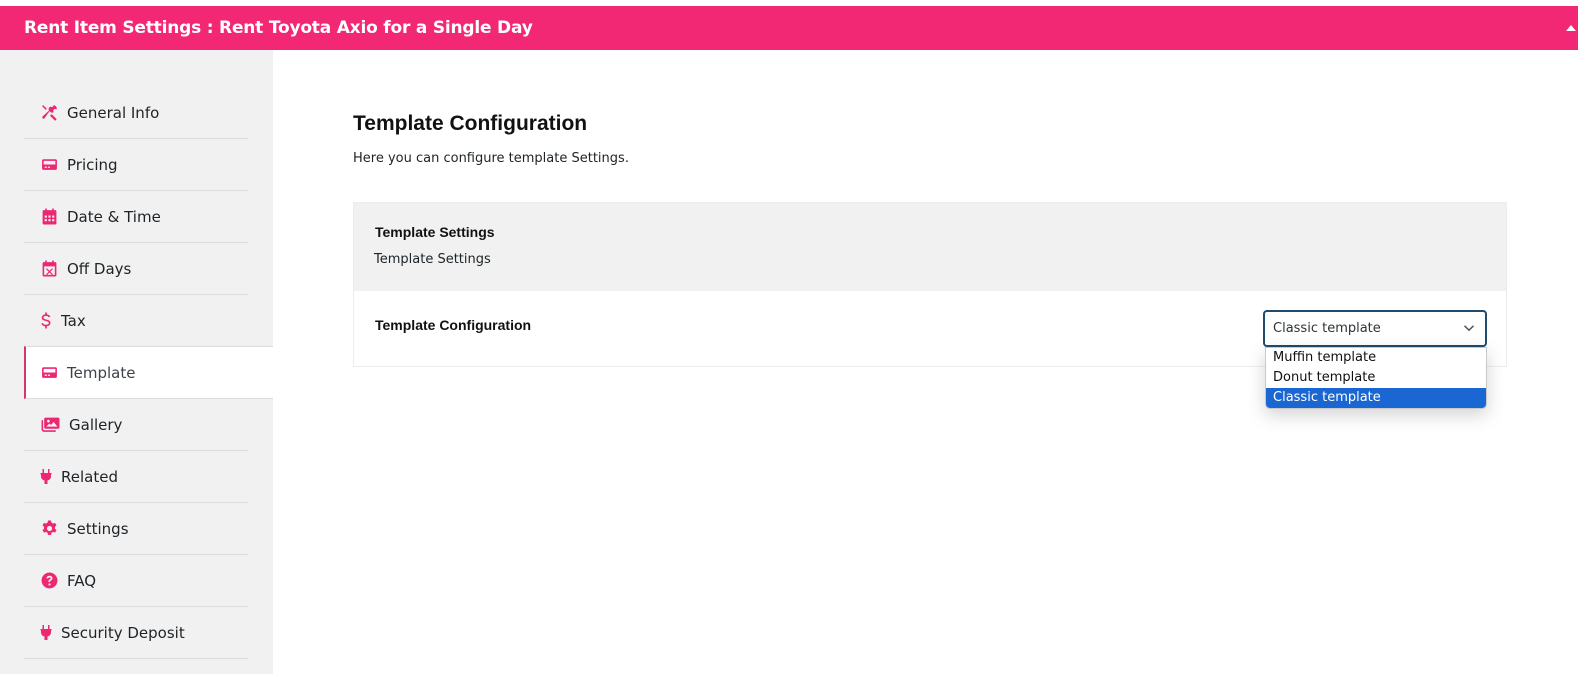  Describe the element at coordinates (136, 477) in the screenshot. I see `sidebar-item-related: Related` at that location.